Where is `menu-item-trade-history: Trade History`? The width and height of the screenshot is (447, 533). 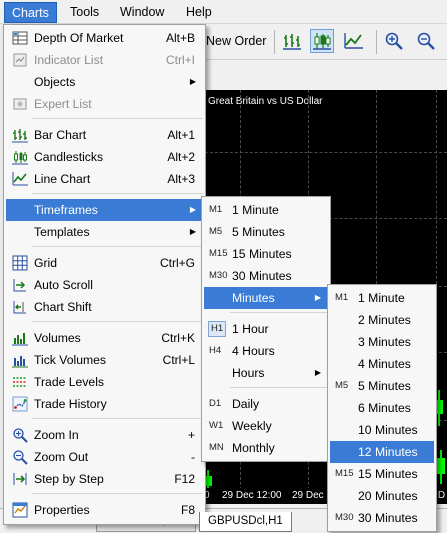 menu-item-trade-history: Trade History is located at coordinates (104, 404).